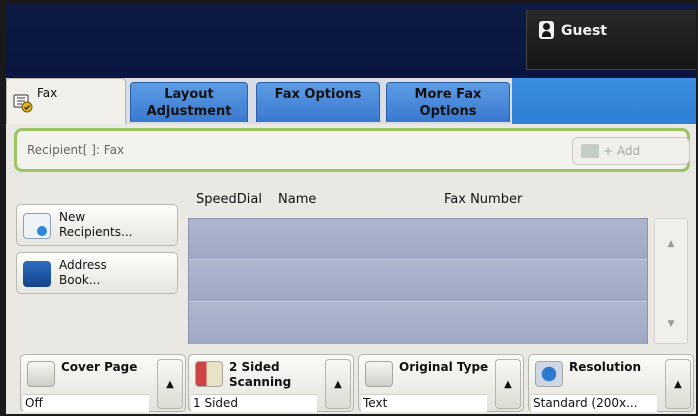  Describe the element at coordinates (254, 403) in the screenshot. I see `two-sided-value: 1 Sided` at that location.